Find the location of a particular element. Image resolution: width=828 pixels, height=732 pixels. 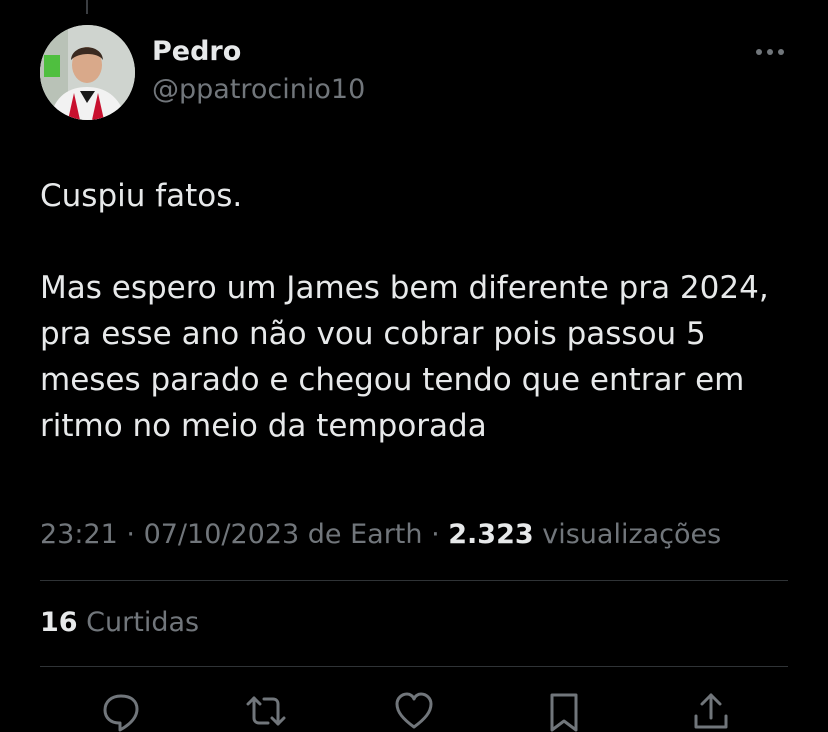

action-bar is located at coordinates (414, 711).